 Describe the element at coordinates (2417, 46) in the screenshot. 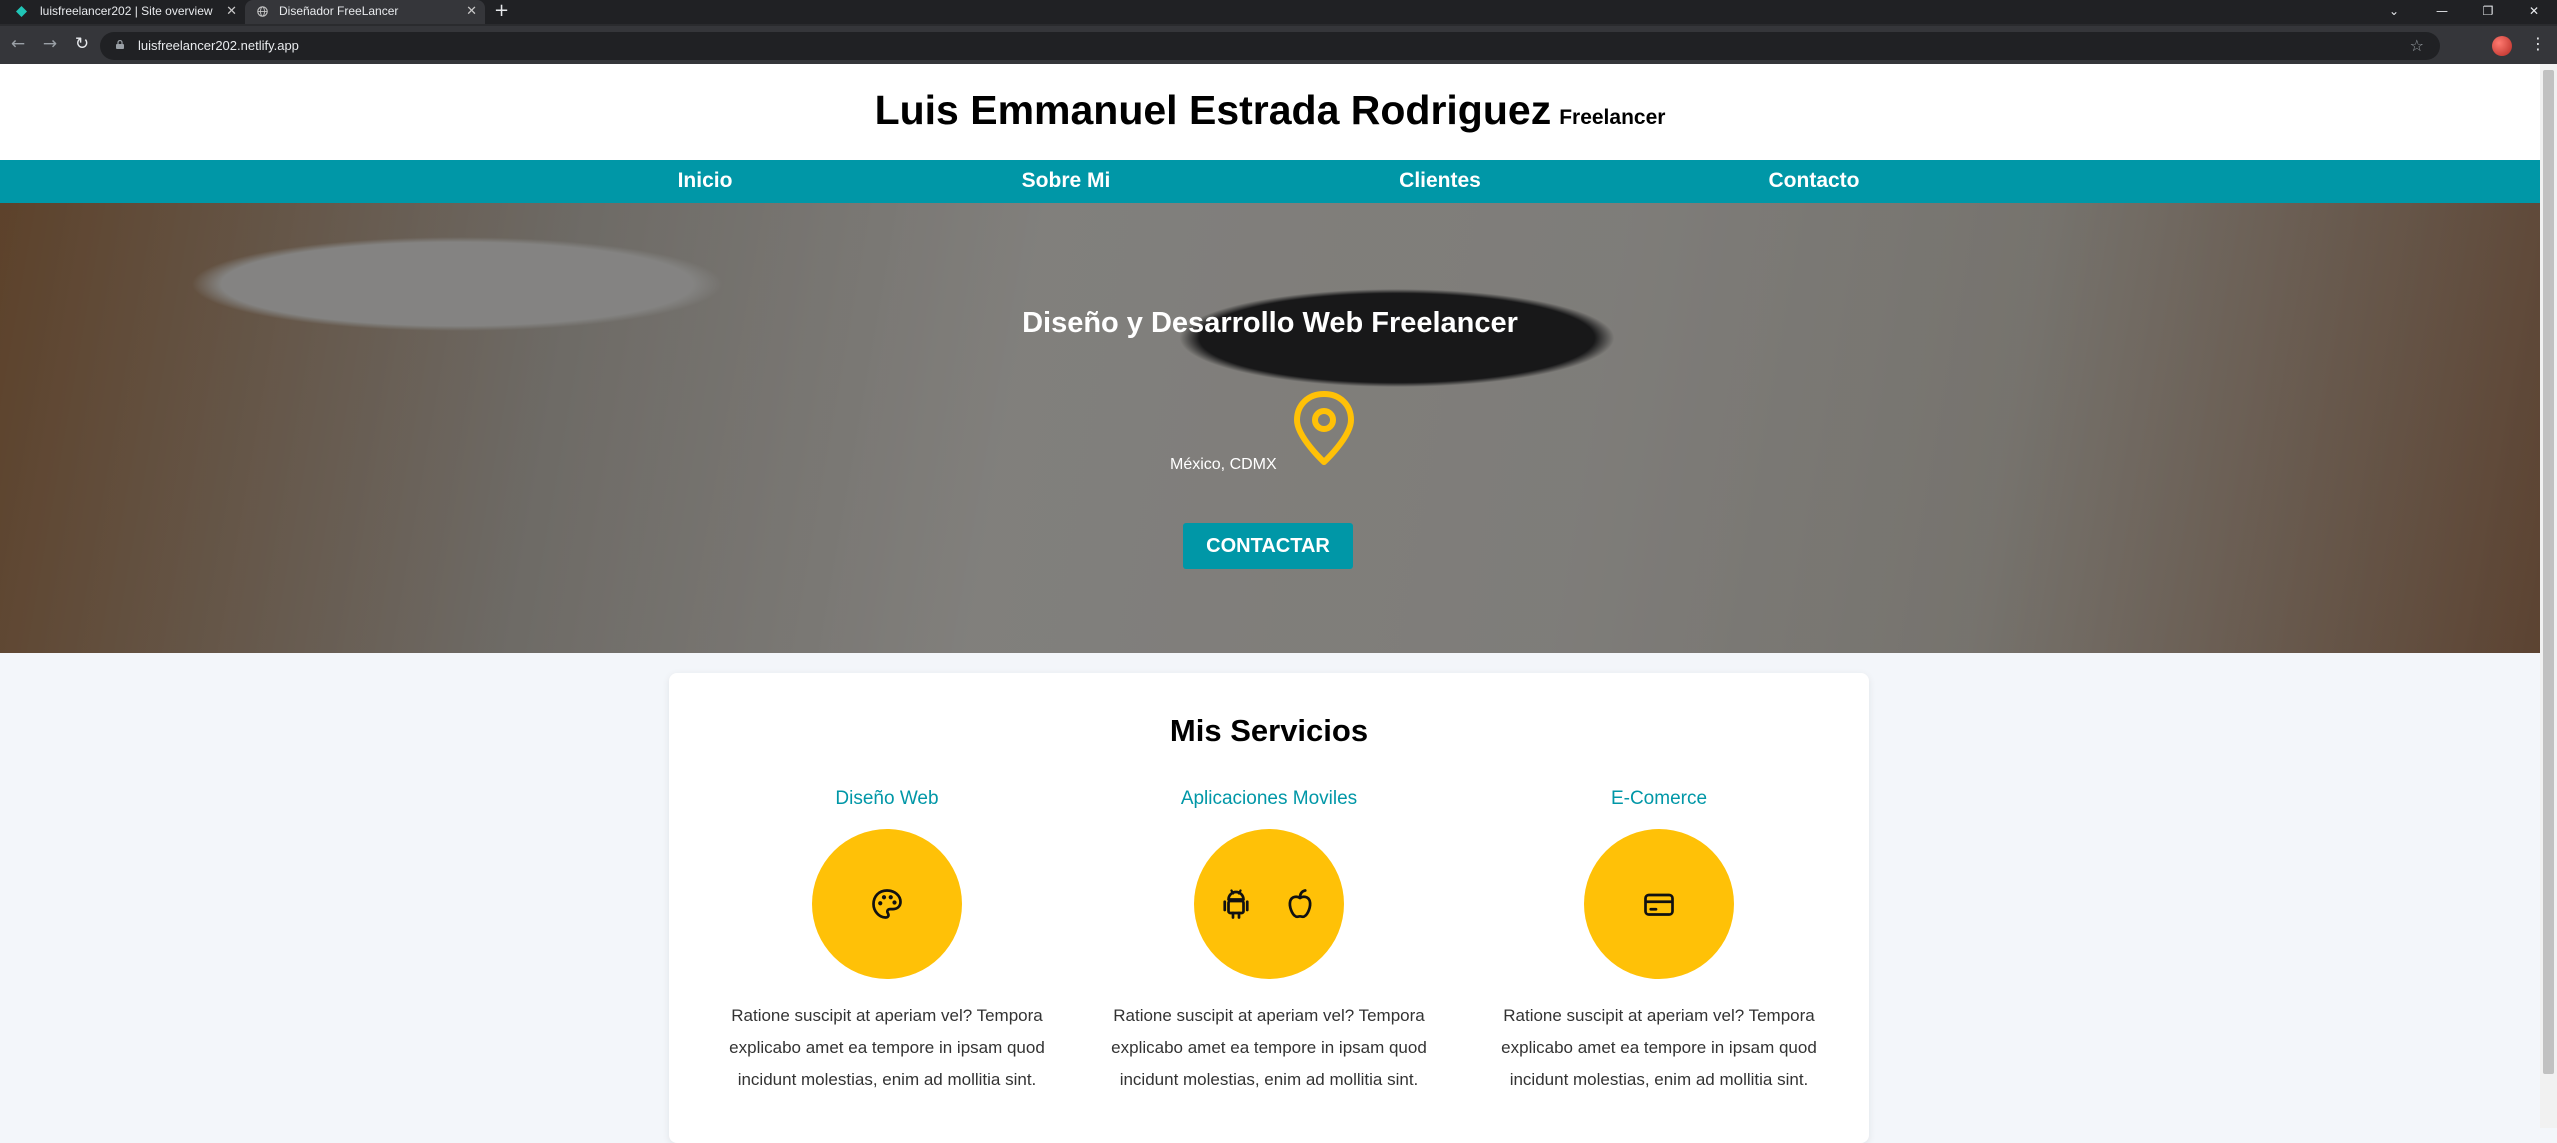

I see `bookmark-star-icon: ☆` at that location.